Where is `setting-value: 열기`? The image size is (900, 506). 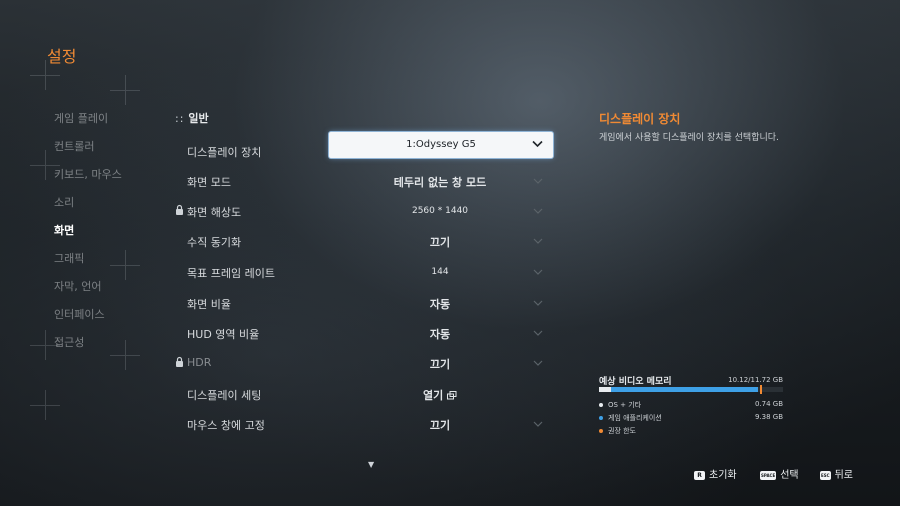 setting-value: 열기 is located at coordinates (440, 395).